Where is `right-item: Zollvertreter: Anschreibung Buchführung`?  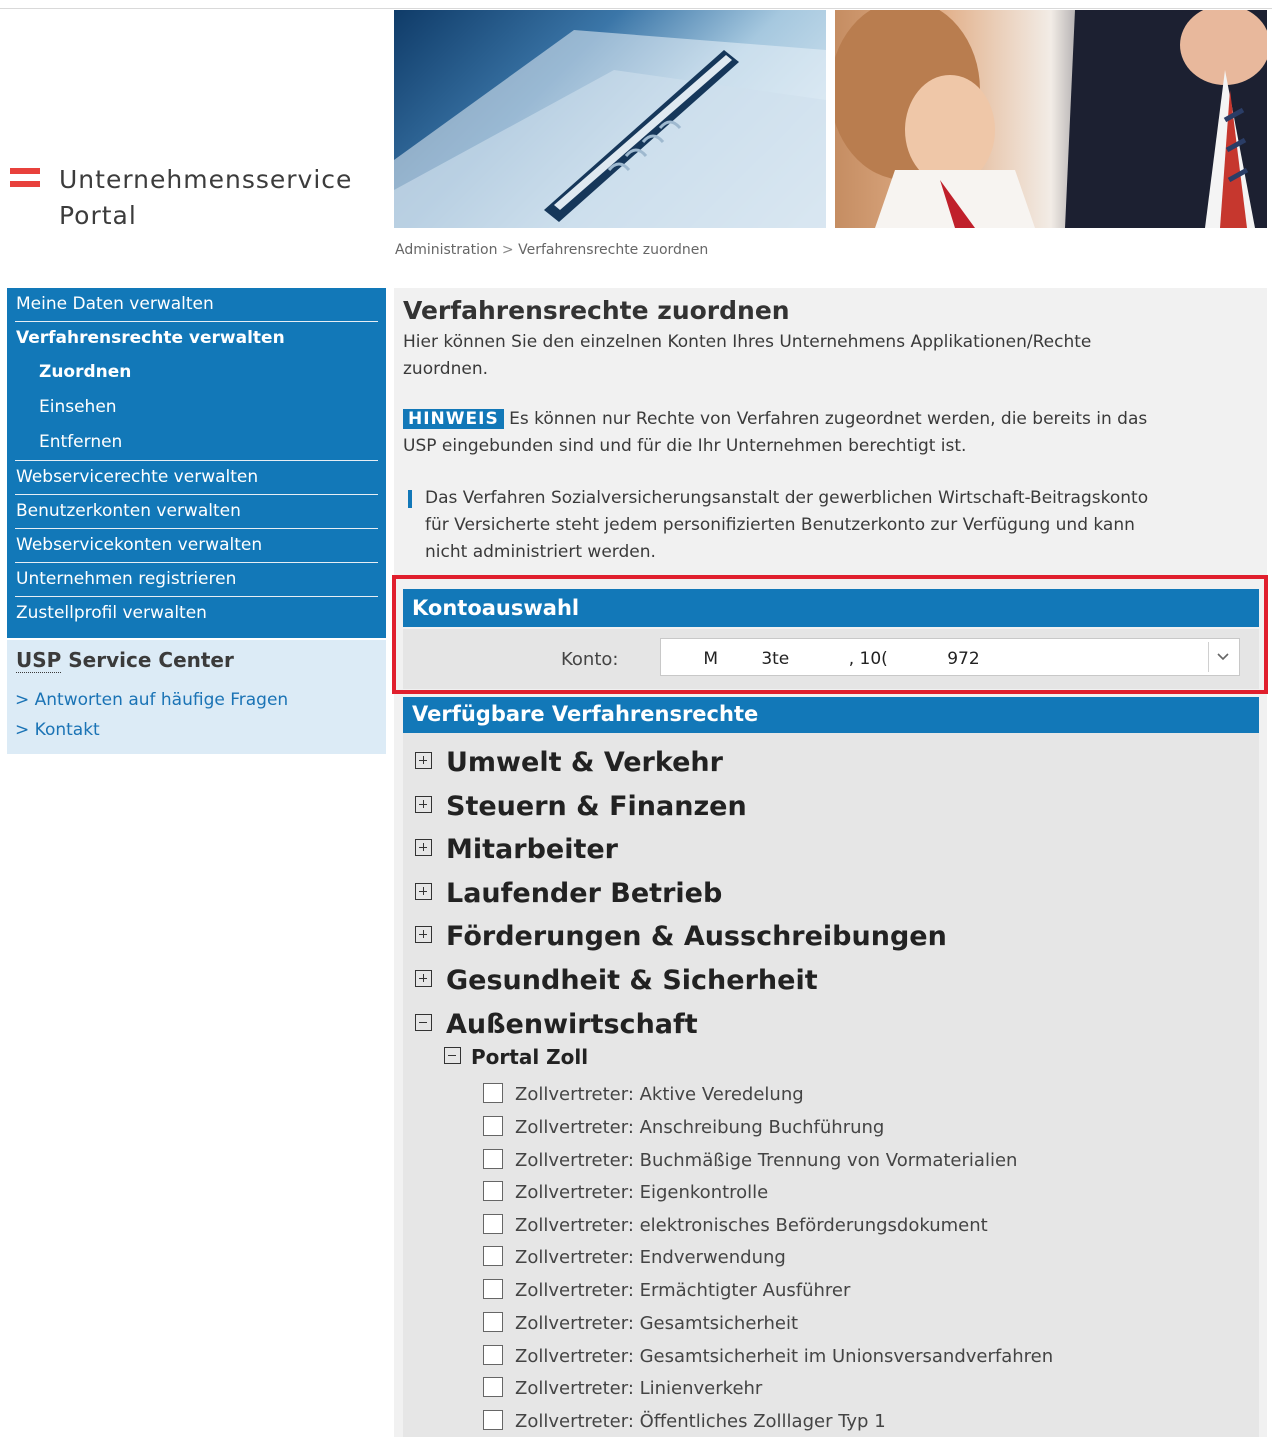
right-item: Zollvertreter: Anschreibung Buchführung is located at coordinates (684, 1127).